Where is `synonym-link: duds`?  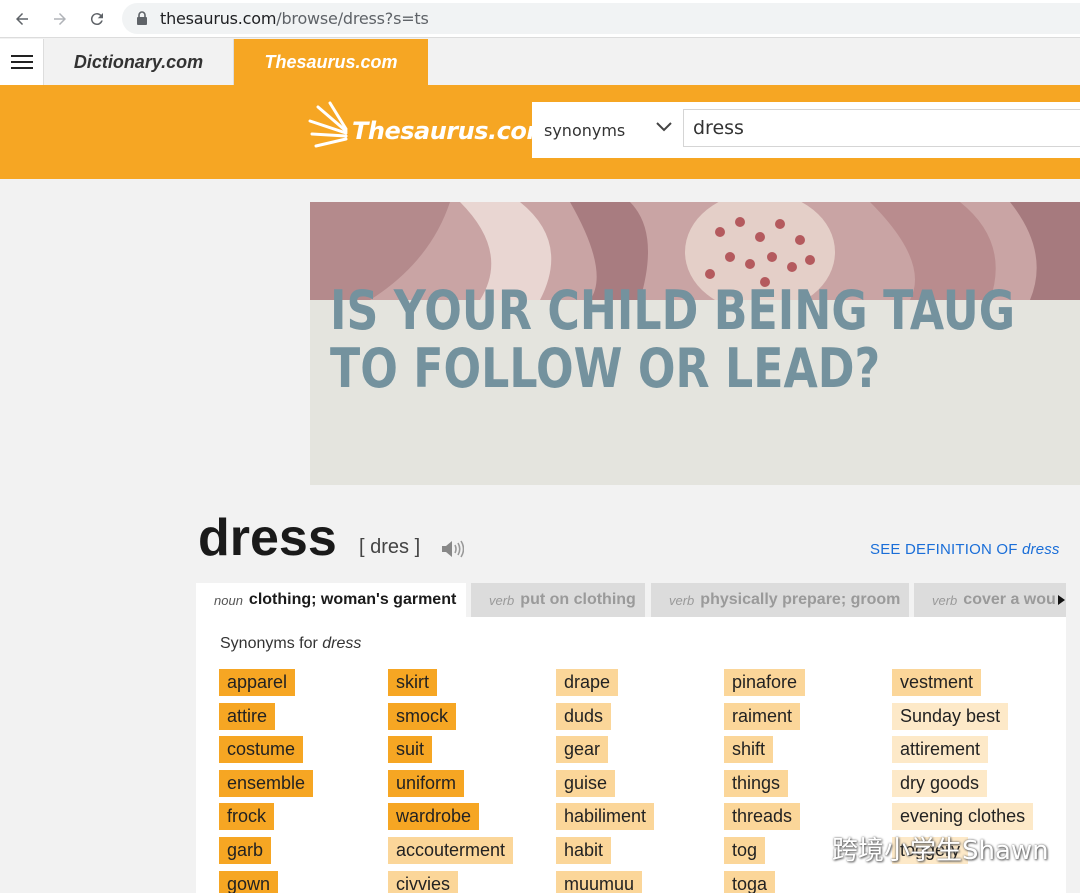
synonym-link: duds is located at coordinates (584, 716).